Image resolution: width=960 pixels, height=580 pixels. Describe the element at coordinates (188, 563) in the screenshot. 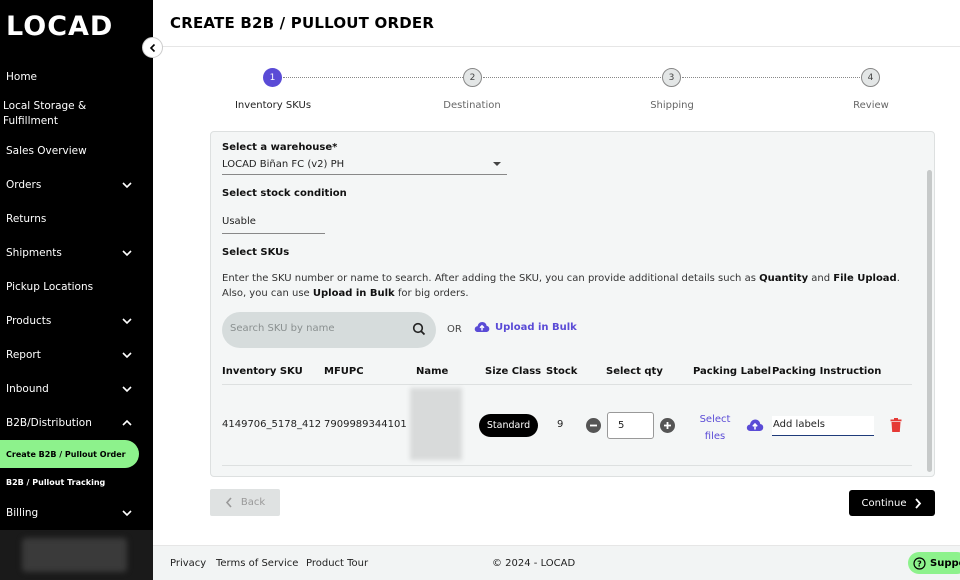

I see `footer-privacy-link: Privacy` at that location.